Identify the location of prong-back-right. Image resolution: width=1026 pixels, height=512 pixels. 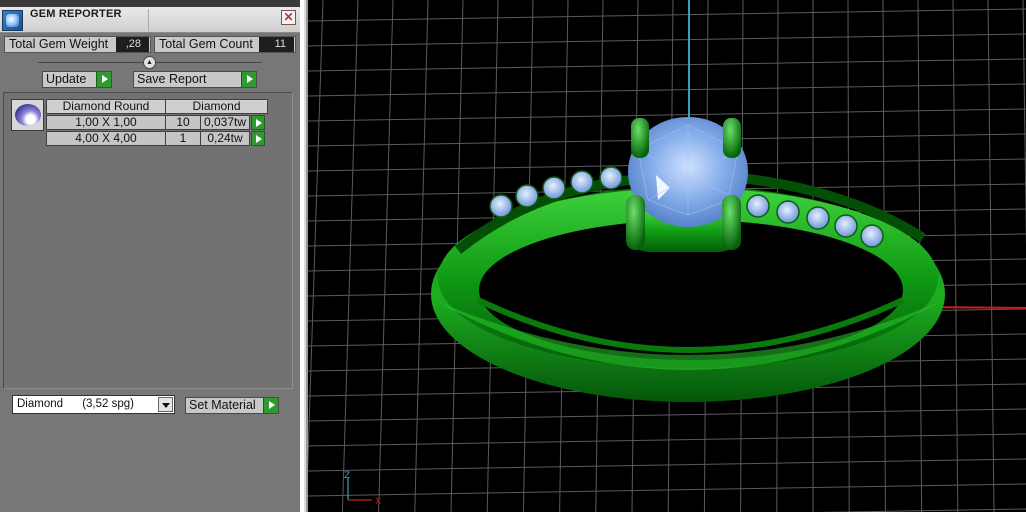
(732, 138).